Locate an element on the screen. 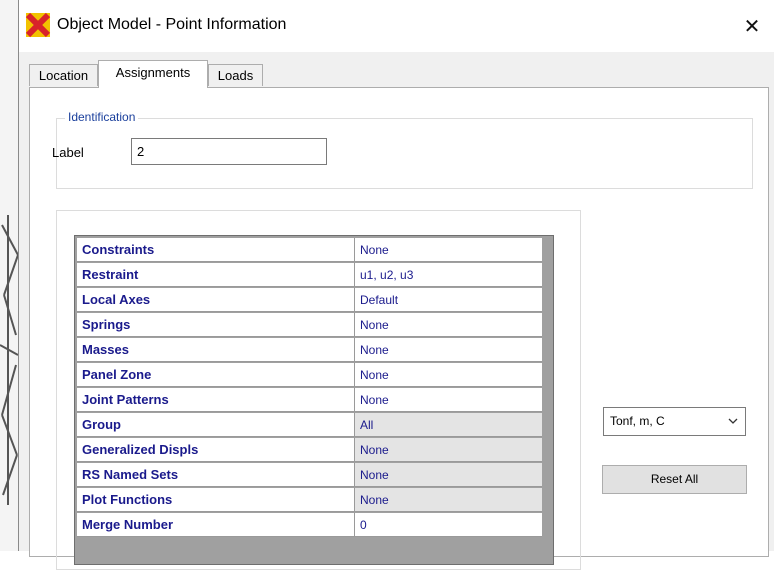 Image resolution: width=774 pixels, height=570 pixels. grid-row: Generalized Displs None is located at coordinates (309, 450).